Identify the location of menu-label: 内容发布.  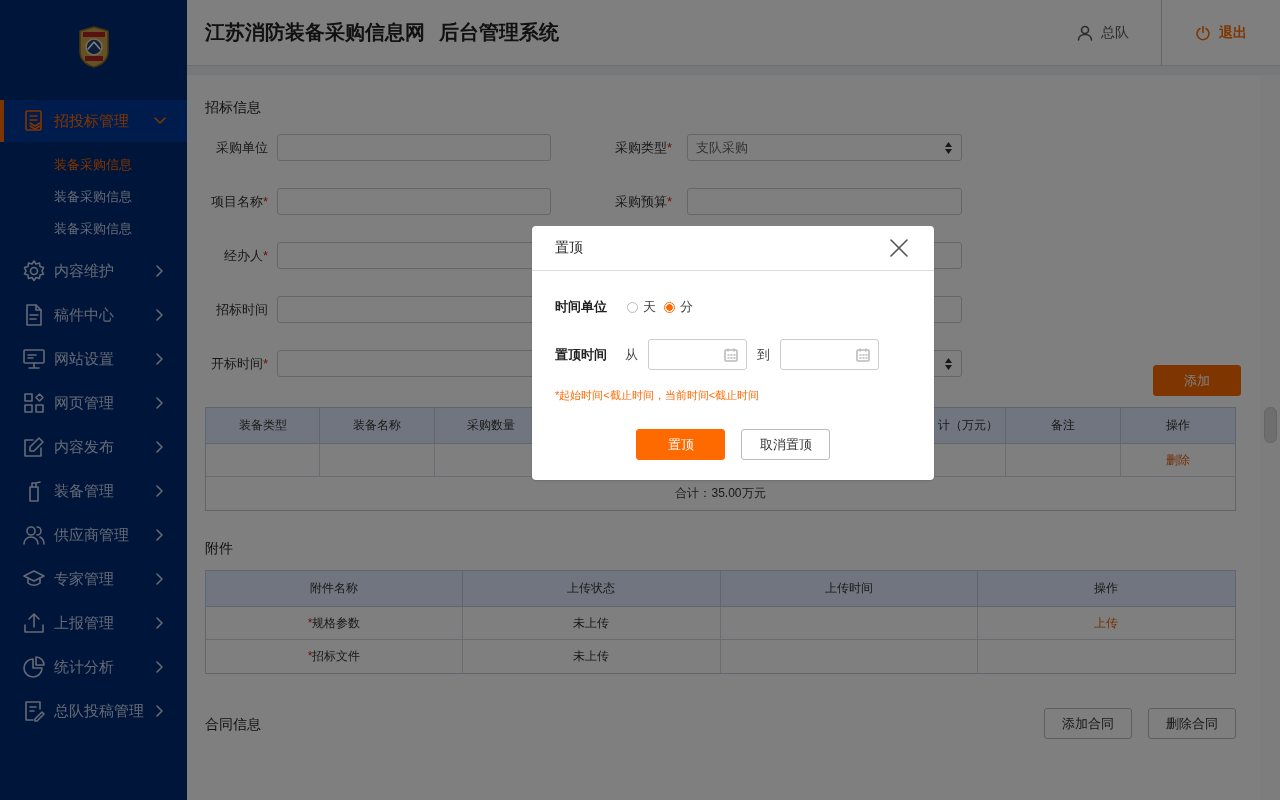
(84, 447).